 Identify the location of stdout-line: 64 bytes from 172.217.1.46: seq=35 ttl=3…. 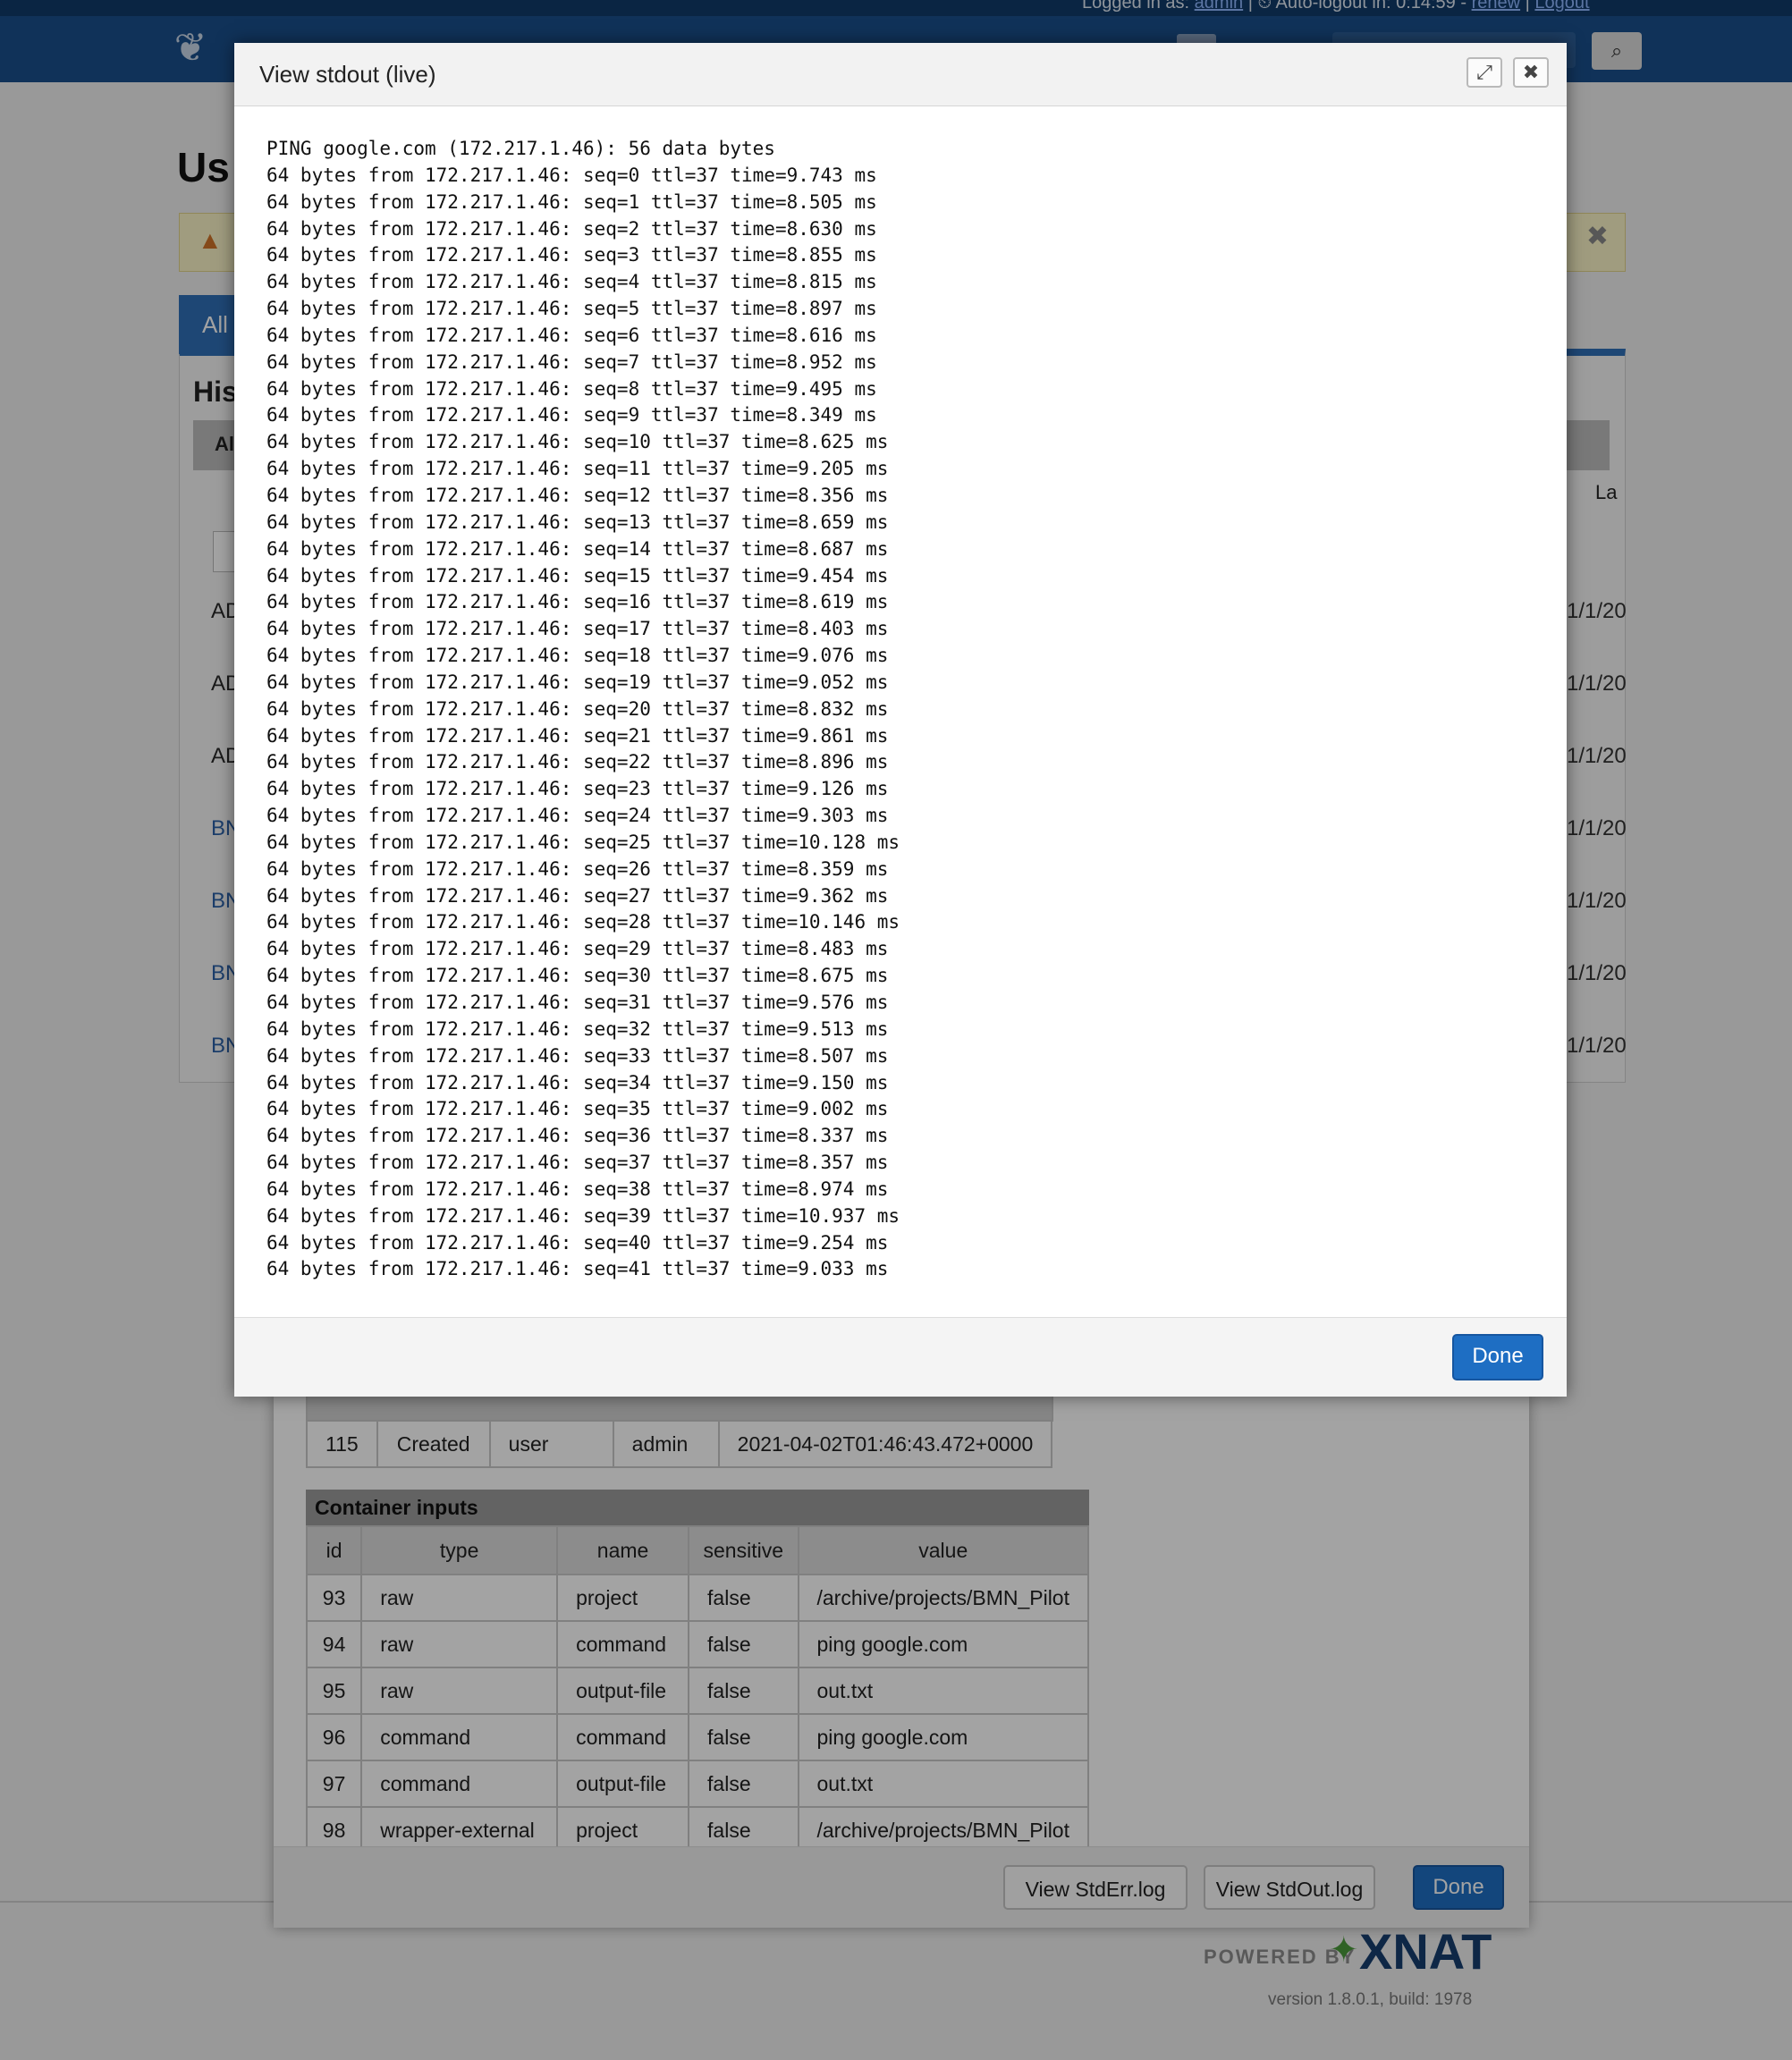
(577, 1109).